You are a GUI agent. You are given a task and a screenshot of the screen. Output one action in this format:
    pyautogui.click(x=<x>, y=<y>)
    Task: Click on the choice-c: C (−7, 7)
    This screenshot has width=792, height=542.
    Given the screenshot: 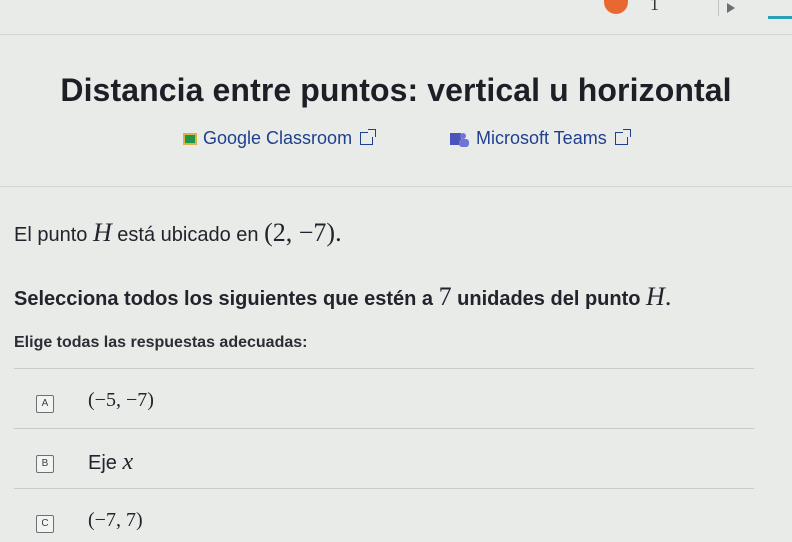 What is the action you would take?
    pyautogui.click(x=384, y=515)
    